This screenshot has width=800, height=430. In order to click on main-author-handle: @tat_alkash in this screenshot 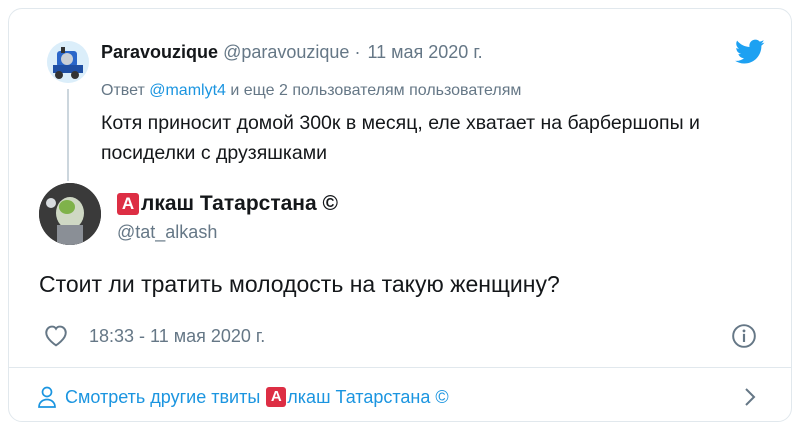, I will do `click(167, 232)`.